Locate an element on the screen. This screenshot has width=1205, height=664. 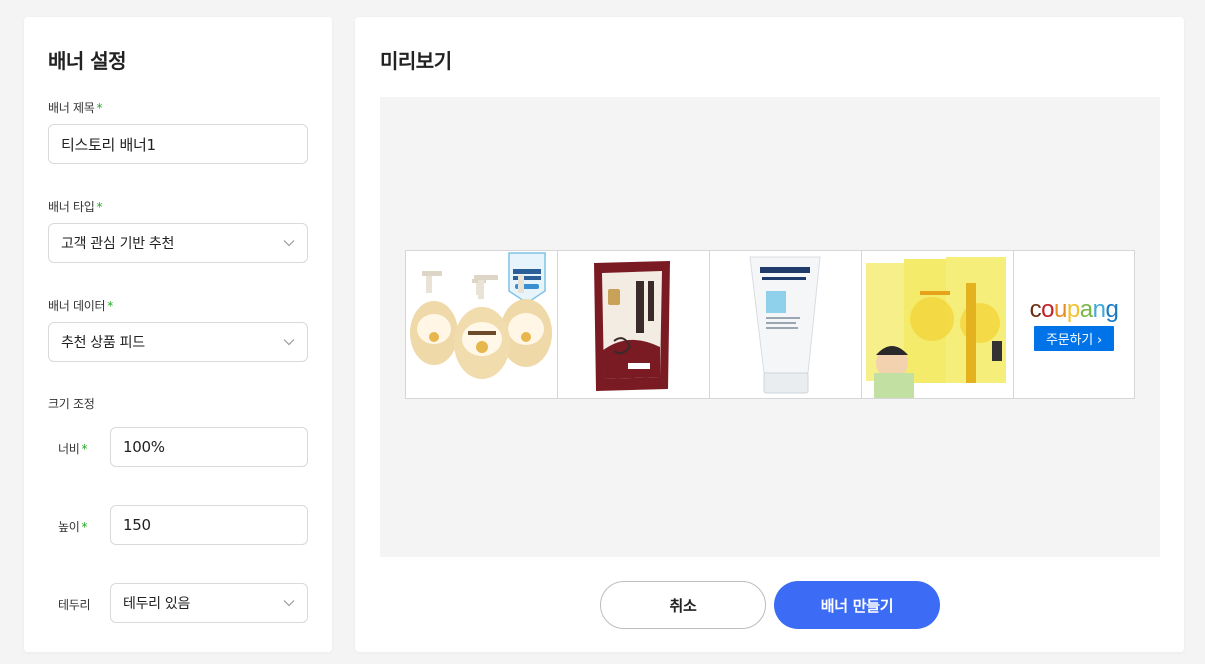
face-cream-tube-product-image is located at coordinates (785, 325).